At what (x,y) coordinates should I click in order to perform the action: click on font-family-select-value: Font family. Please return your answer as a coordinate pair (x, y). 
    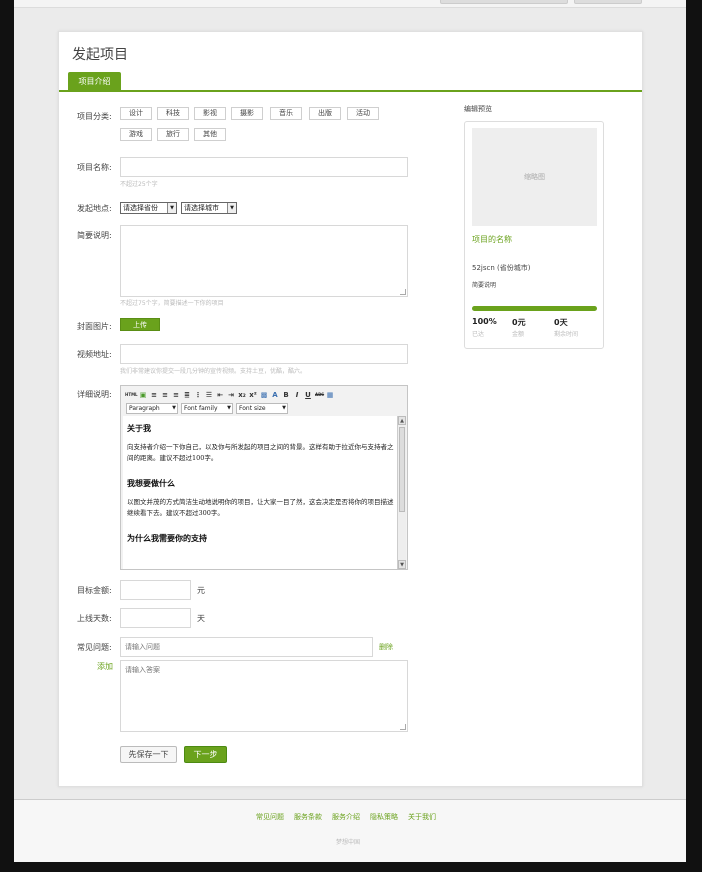
    Looking at the image, I should click on (201, 408).